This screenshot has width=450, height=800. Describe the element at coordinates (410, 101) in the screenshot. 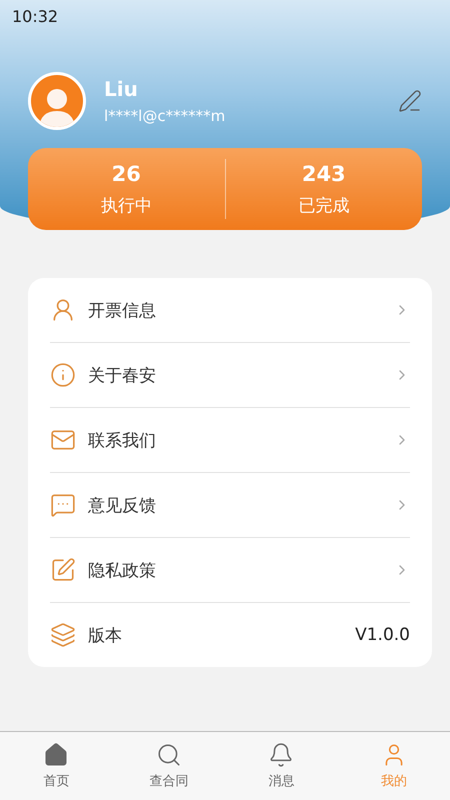

I see `edit-button` at that location.